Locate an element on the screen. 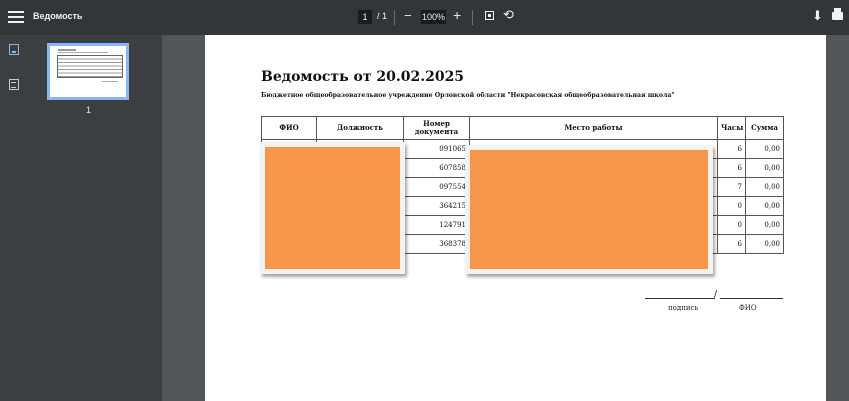 The width and height of the screenshot is (849, 401). thumbnail-subtitle-line is located at coordinates (83, 52).